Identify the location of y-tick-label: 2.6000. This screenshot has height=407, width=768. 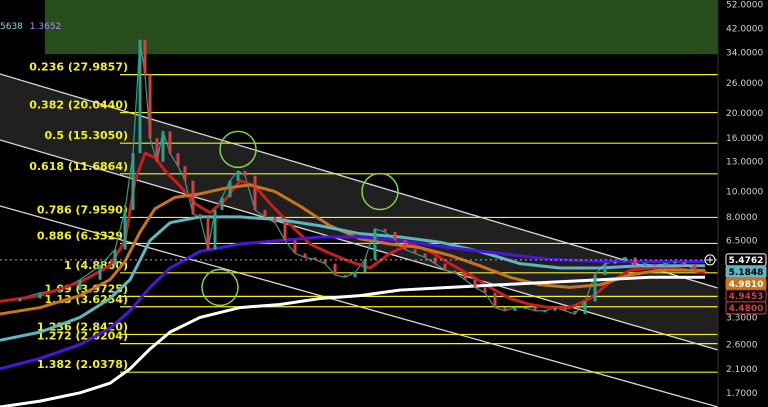
(742, 346).